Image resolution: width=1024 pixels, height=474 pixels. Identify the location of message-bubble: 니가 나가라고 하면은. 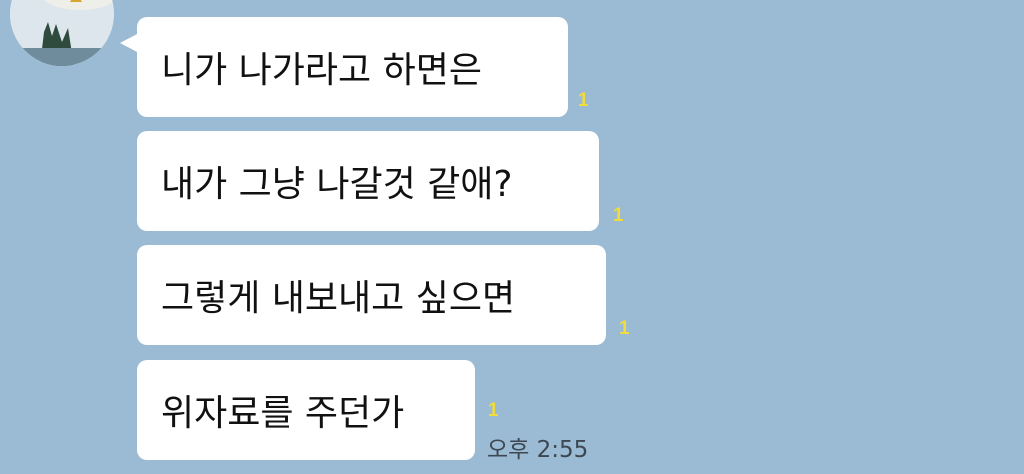
(352, 67).